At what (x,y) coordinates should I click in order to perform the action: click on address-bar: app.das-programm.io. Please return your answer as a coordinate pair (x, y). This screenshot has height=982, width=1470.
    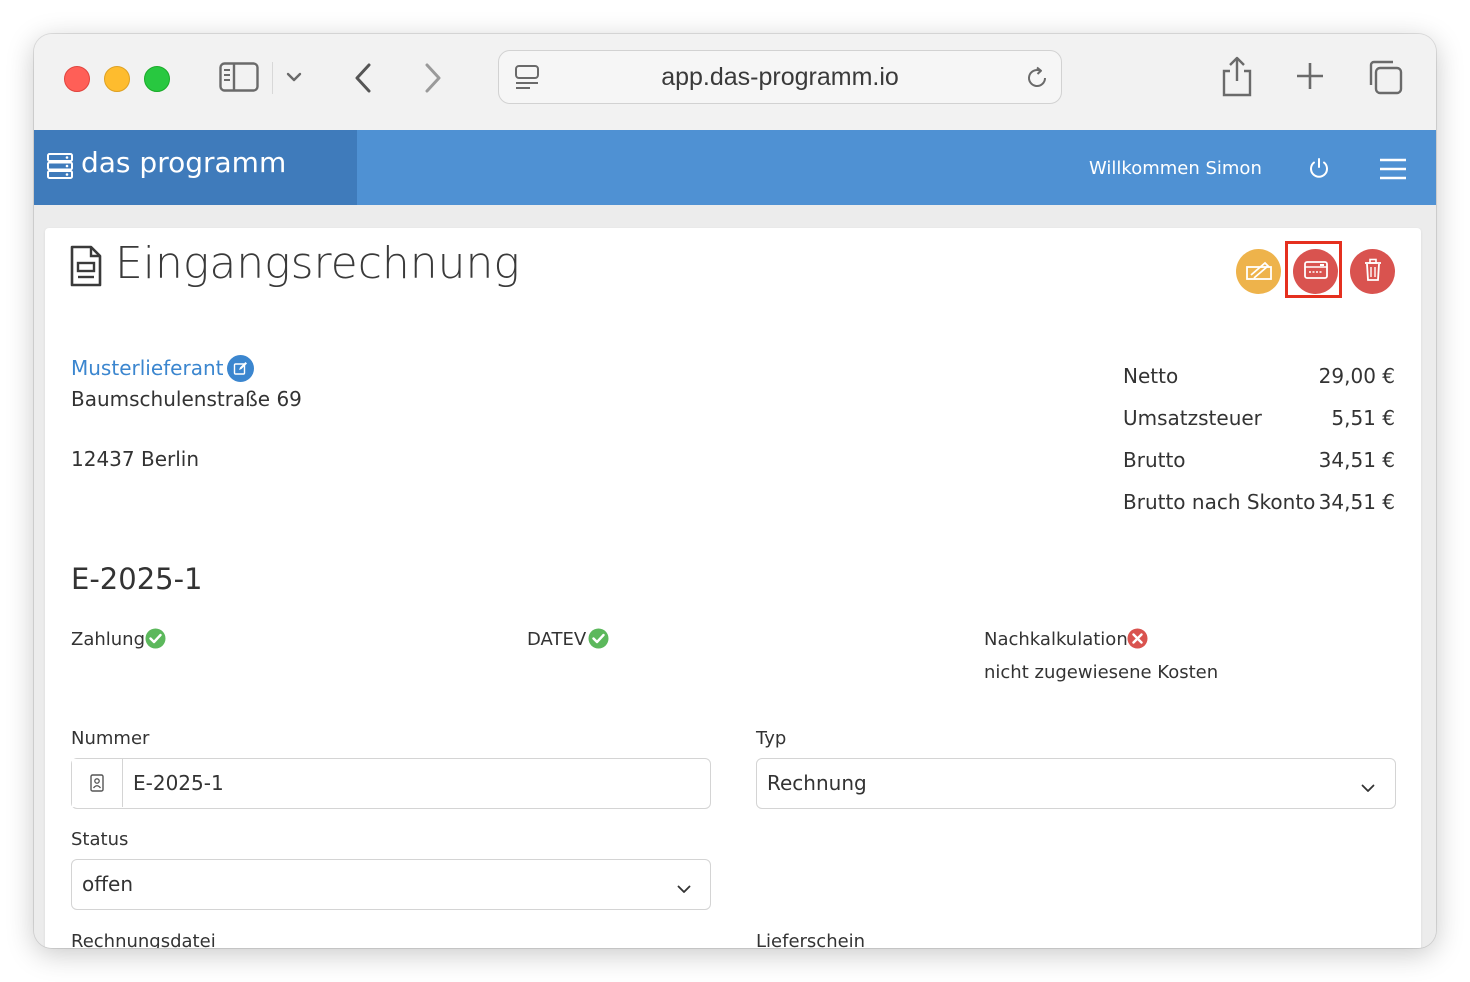
    Looking at the image, I should click on (780, 77).